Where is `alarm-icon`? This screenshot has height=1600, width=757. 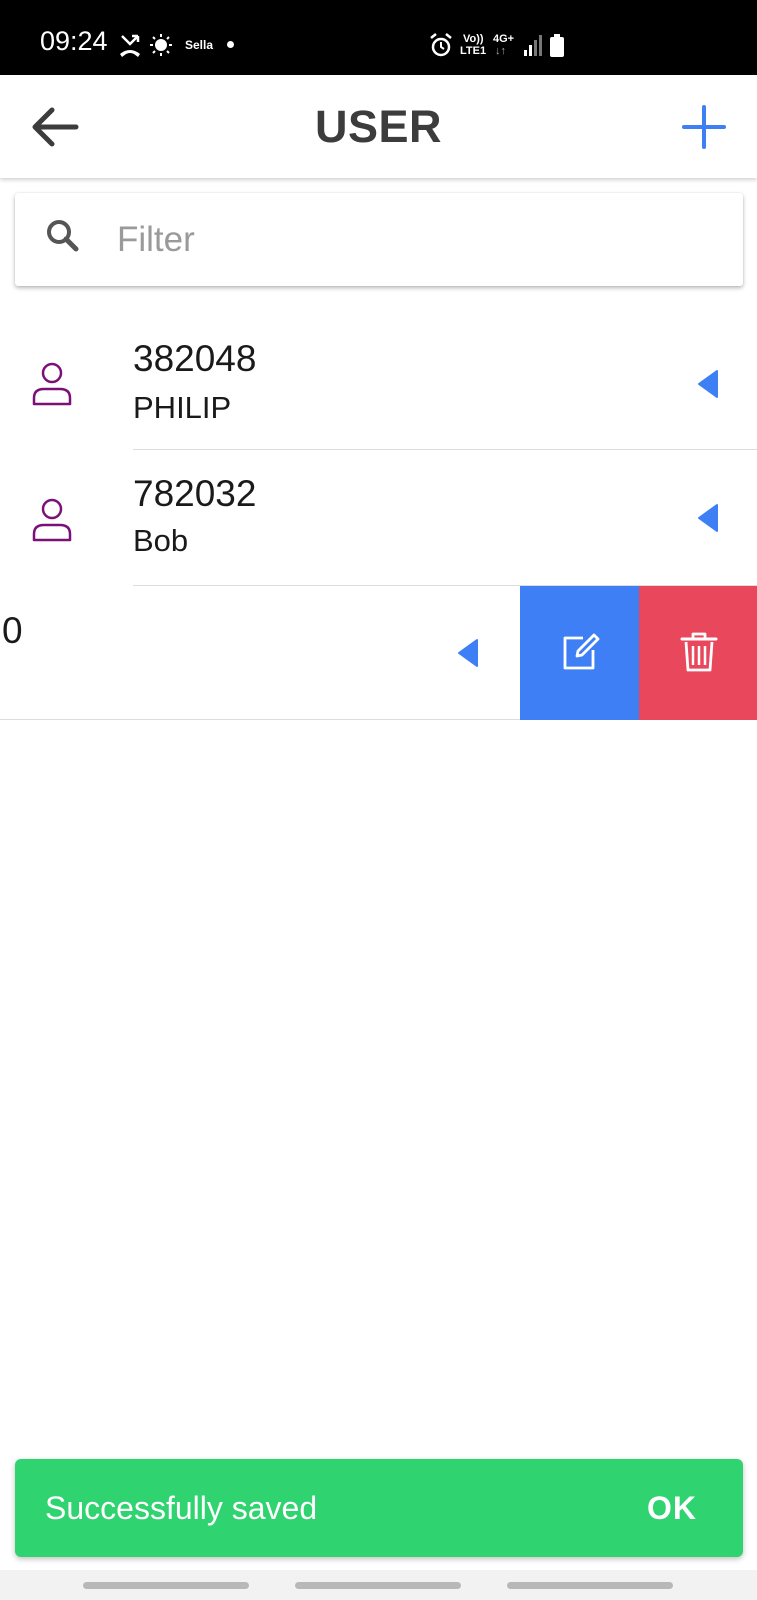 alarm-icon is located at coordinates (441, 45).